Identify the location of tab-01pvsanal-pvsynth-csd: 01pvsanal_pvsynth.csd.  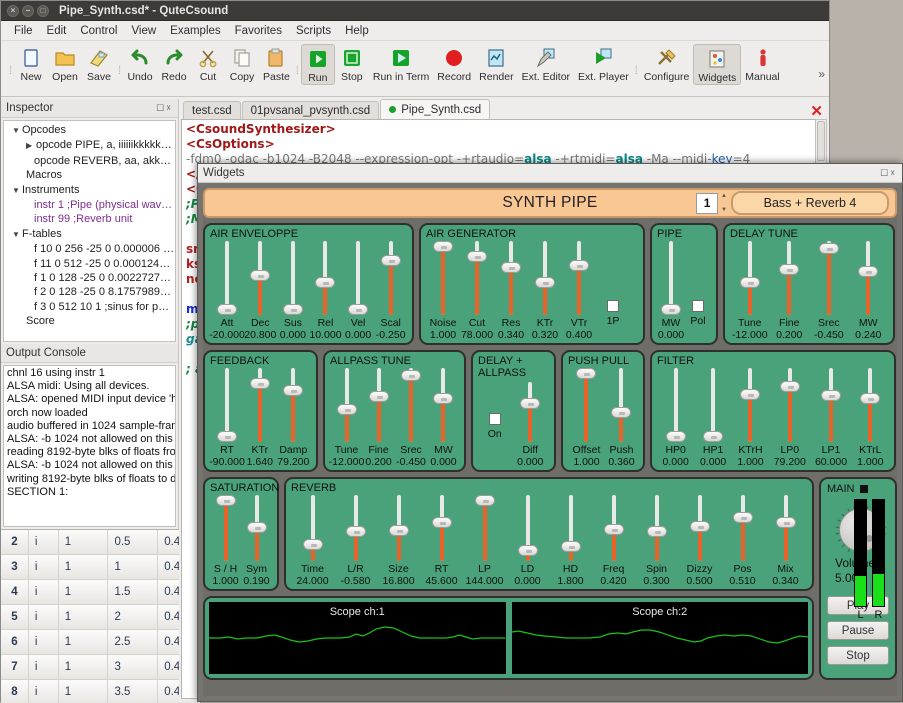
(310, 110).